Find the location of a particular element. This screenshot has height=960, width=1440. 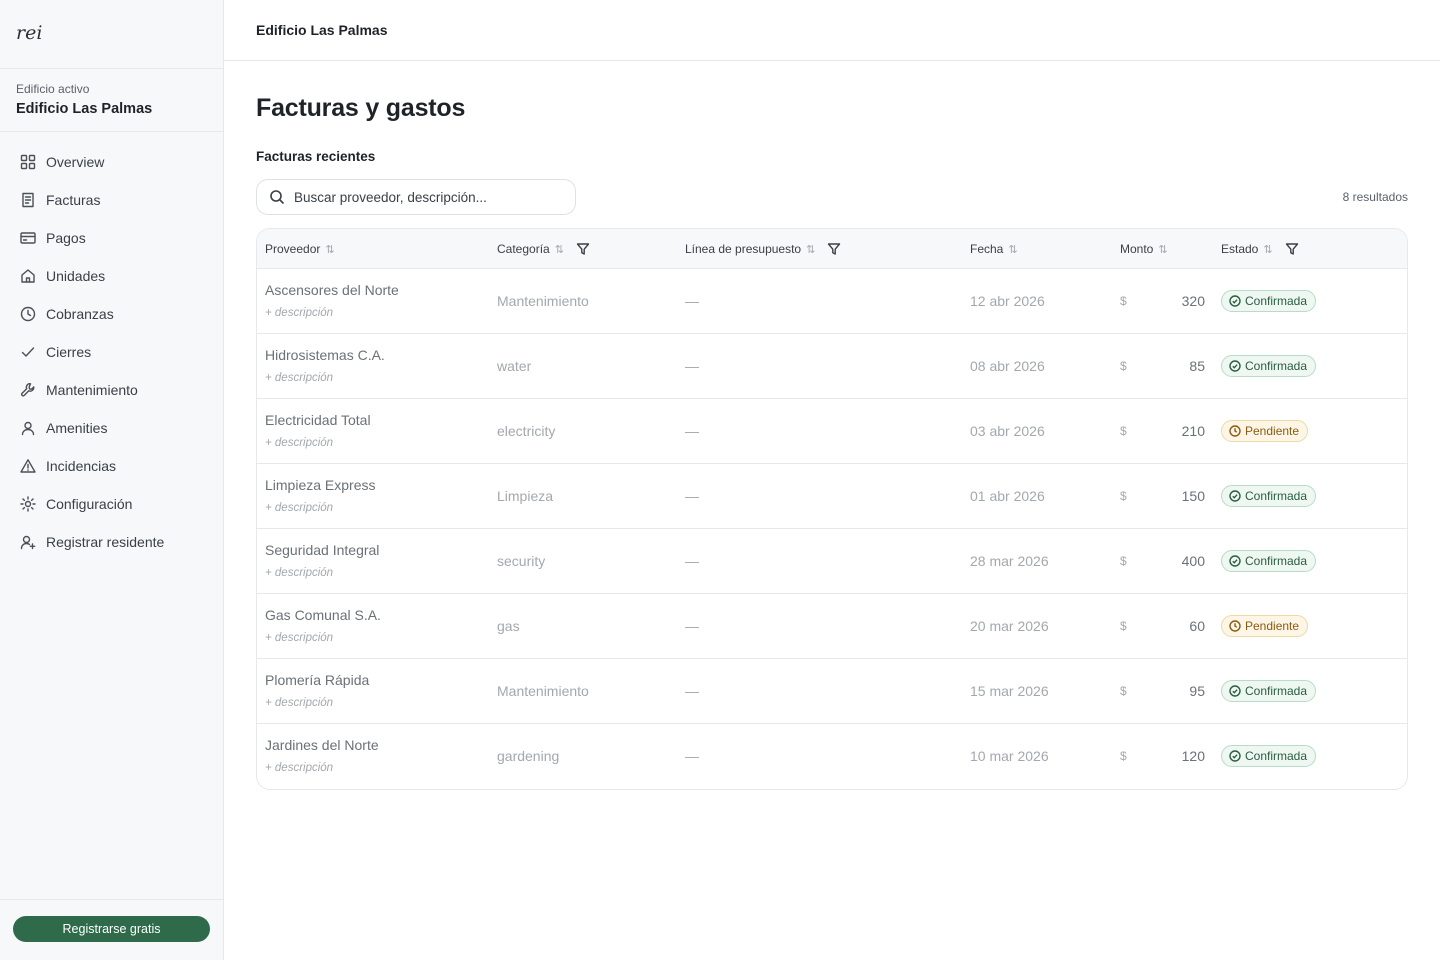

search-input is located at coordinates (429, 197).